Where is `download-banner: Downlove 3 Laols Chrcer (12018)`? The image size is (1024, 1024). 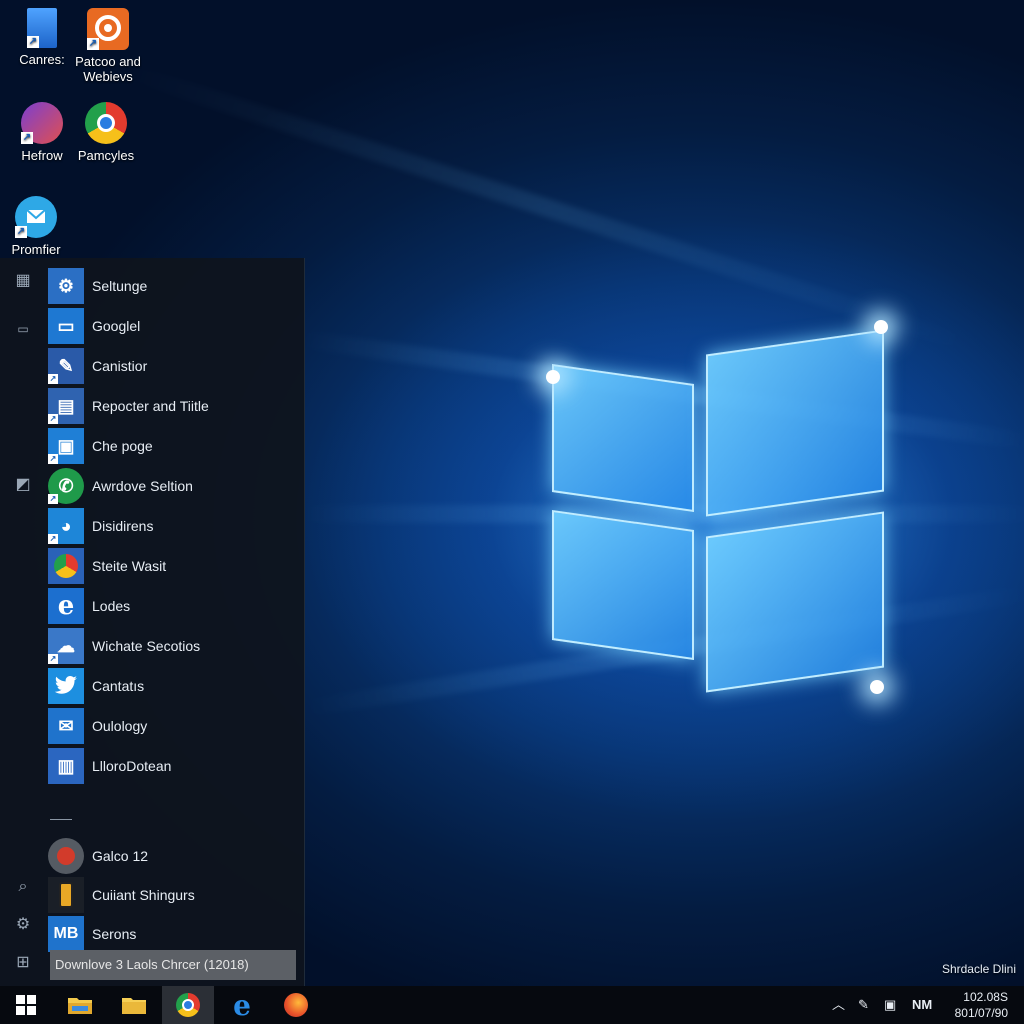 download-banner: Downlove 3 Laols Chrcer (12018) is located at coordinates (173, 965).